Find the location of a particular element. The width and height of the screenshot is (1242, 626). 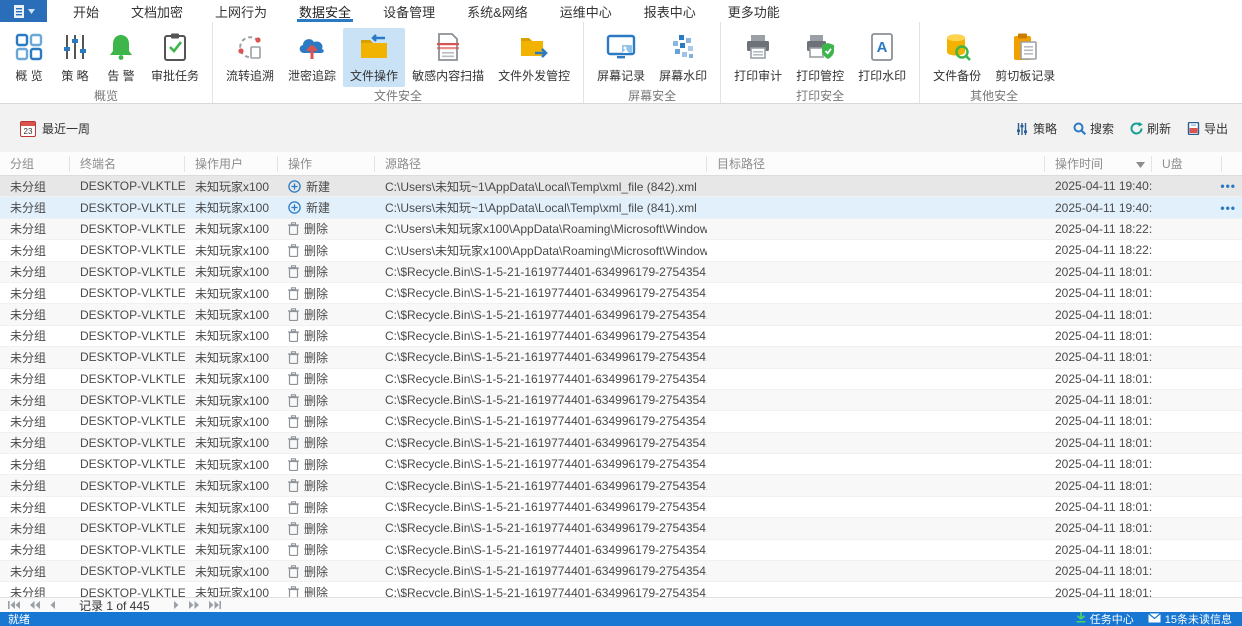

prev-page-icon is located at coordinates (53, 605).